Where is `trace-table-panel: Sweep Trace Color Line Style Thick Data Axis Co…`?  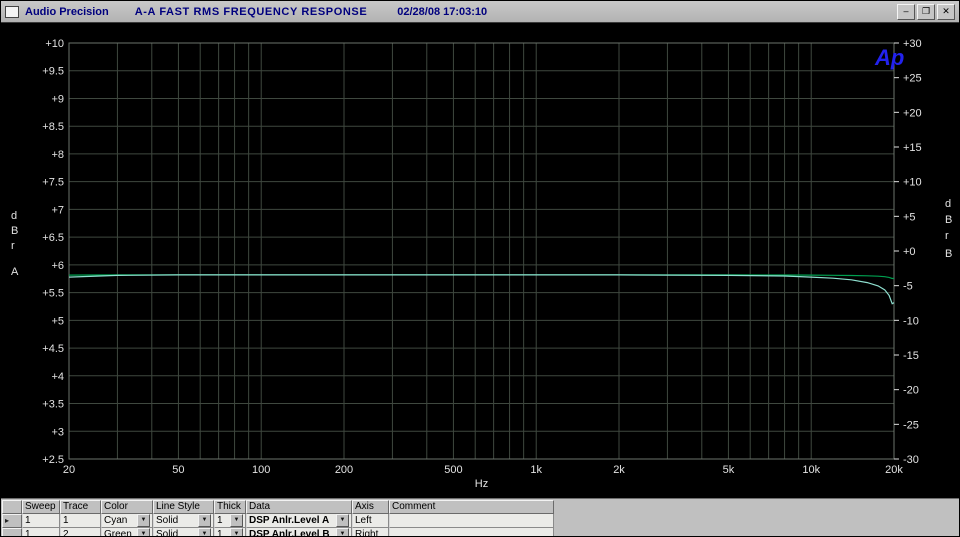
trace-table-panel: Sweep Trace Color Line Style Thick Data Axis Co… is located at coordinates (480, 517).